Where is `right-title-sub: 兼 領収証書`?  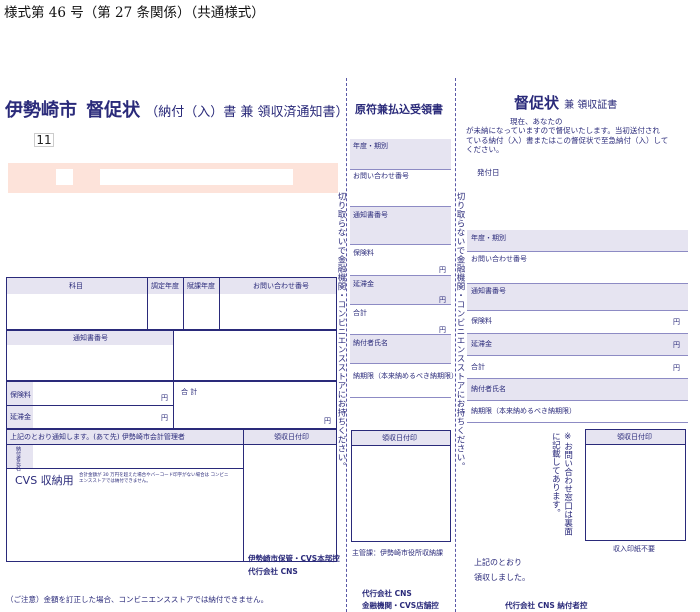
right-title-sub: 兼 領収証書 is located at coordinates (591, 105).